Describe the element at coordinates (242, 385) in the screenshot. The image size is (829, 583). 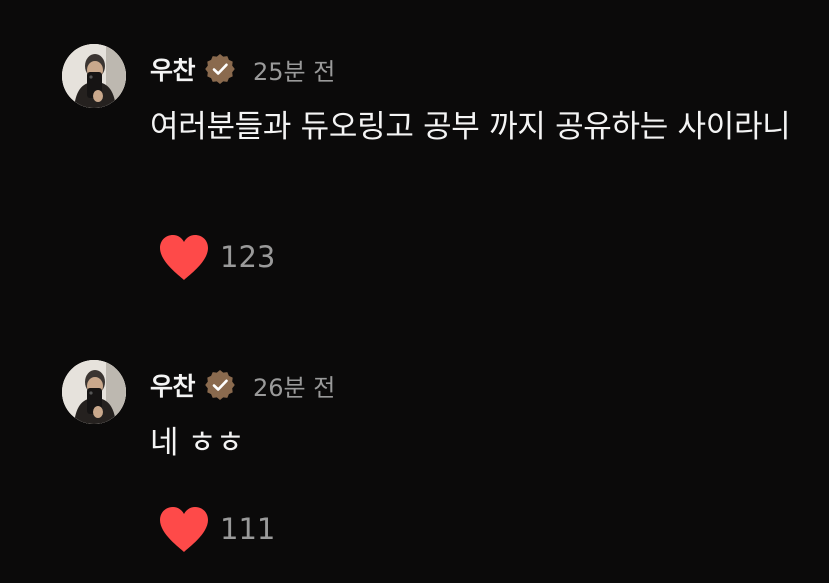
I see `comment-header: 우찬 26분 전` at that location.